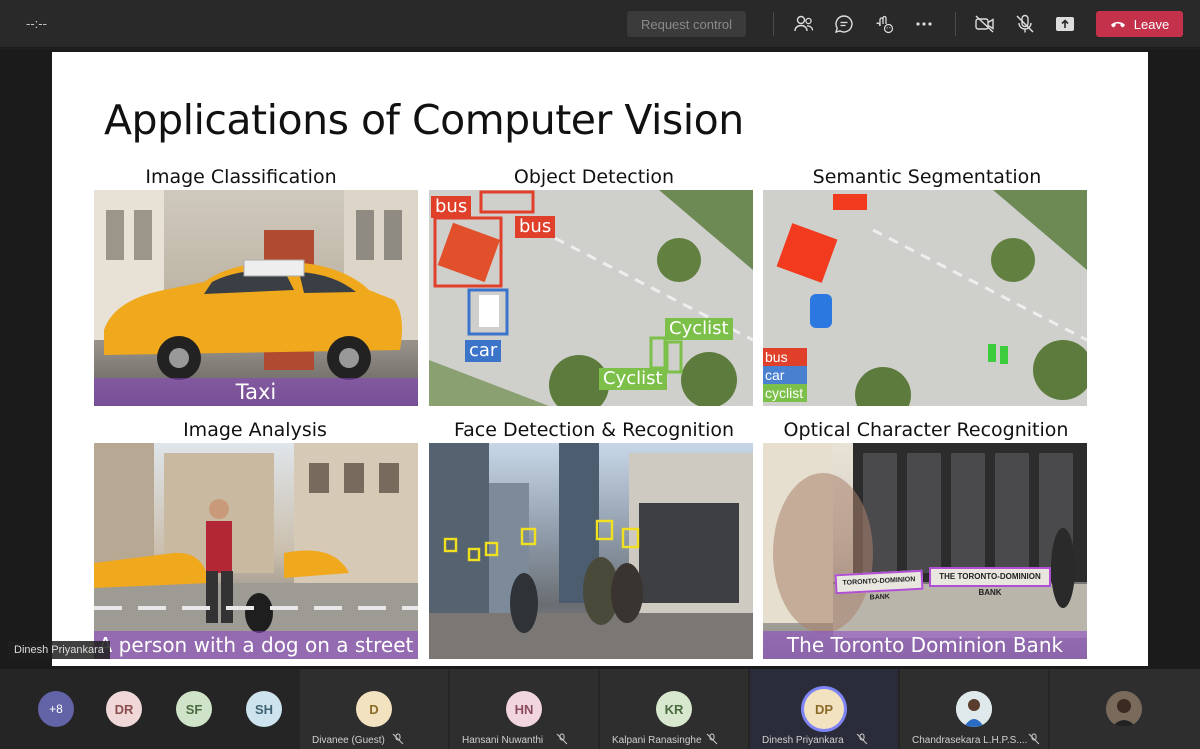  I want to click on participant-photo-avatar, so click(974, 709).